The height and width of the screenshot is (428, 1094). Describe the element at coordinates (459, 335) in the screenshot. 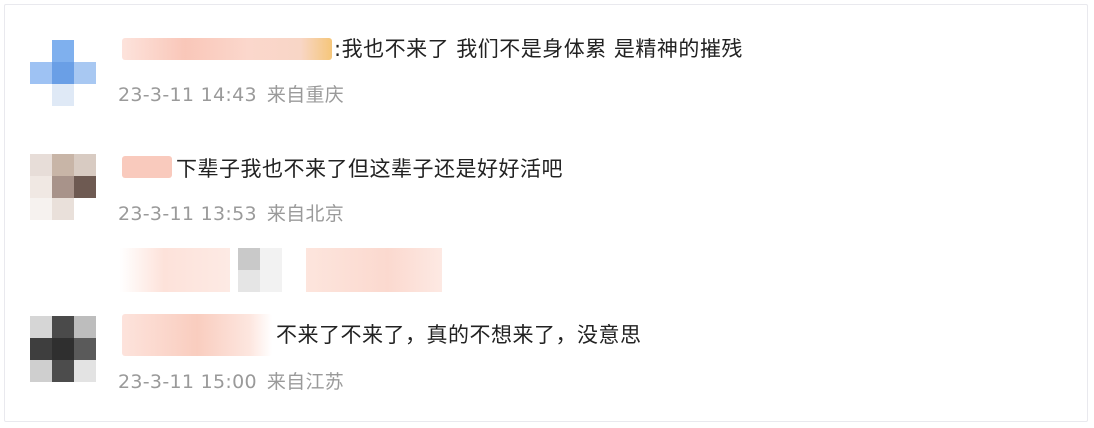

I see `comment-text: 不来了不来了，真的不想来了，没意思` at that location.